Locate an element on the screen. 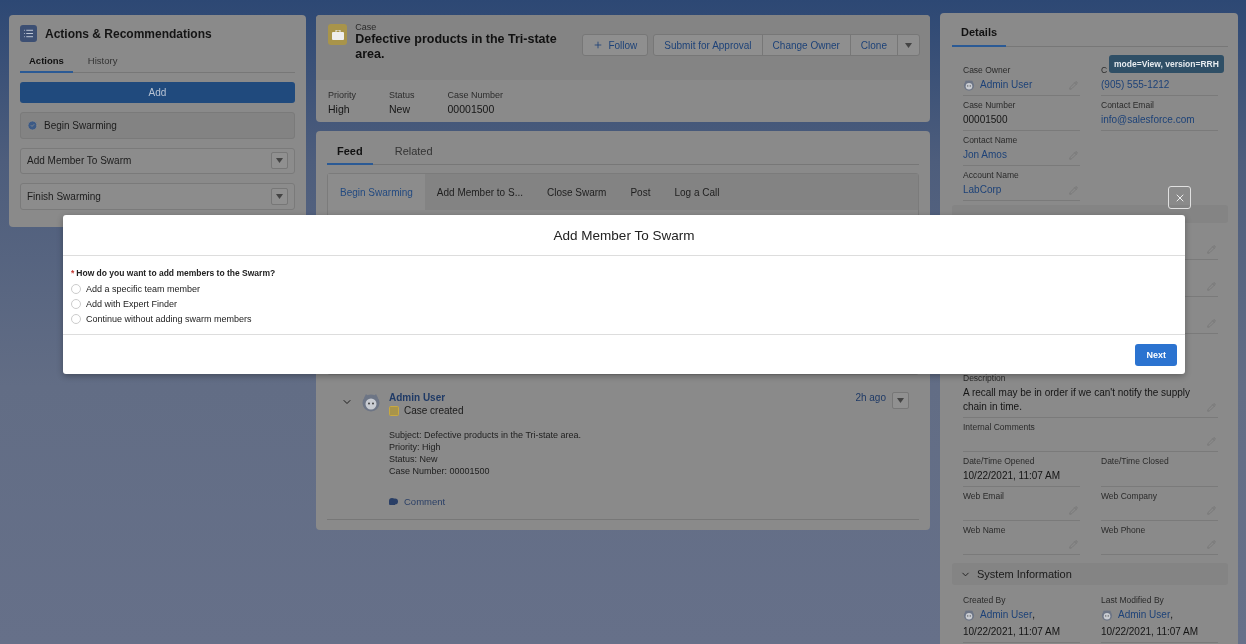 The width and height of the screenshot is (1246, 644). publisher-tab: Log a Call is located at coordinates (697, 192).